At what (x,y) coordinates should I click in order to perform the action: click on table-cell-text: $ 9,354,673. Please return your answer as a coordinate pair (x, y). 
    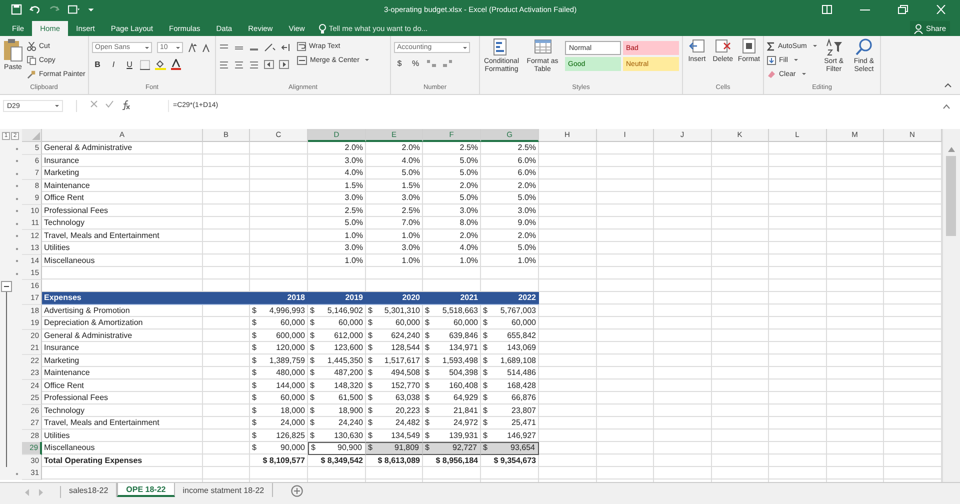
    Looking at the image, I should click on (514, 460).